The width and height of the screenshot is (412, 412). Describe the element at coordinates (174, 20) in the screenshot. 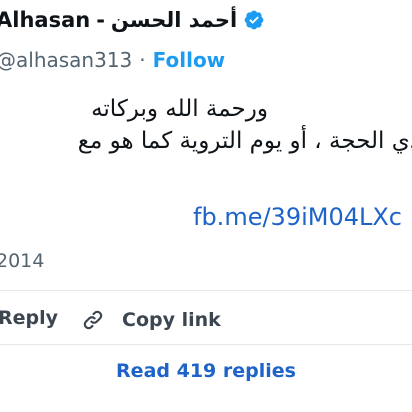

I see `author-name-arabic: أحمد الحسن` at that location.